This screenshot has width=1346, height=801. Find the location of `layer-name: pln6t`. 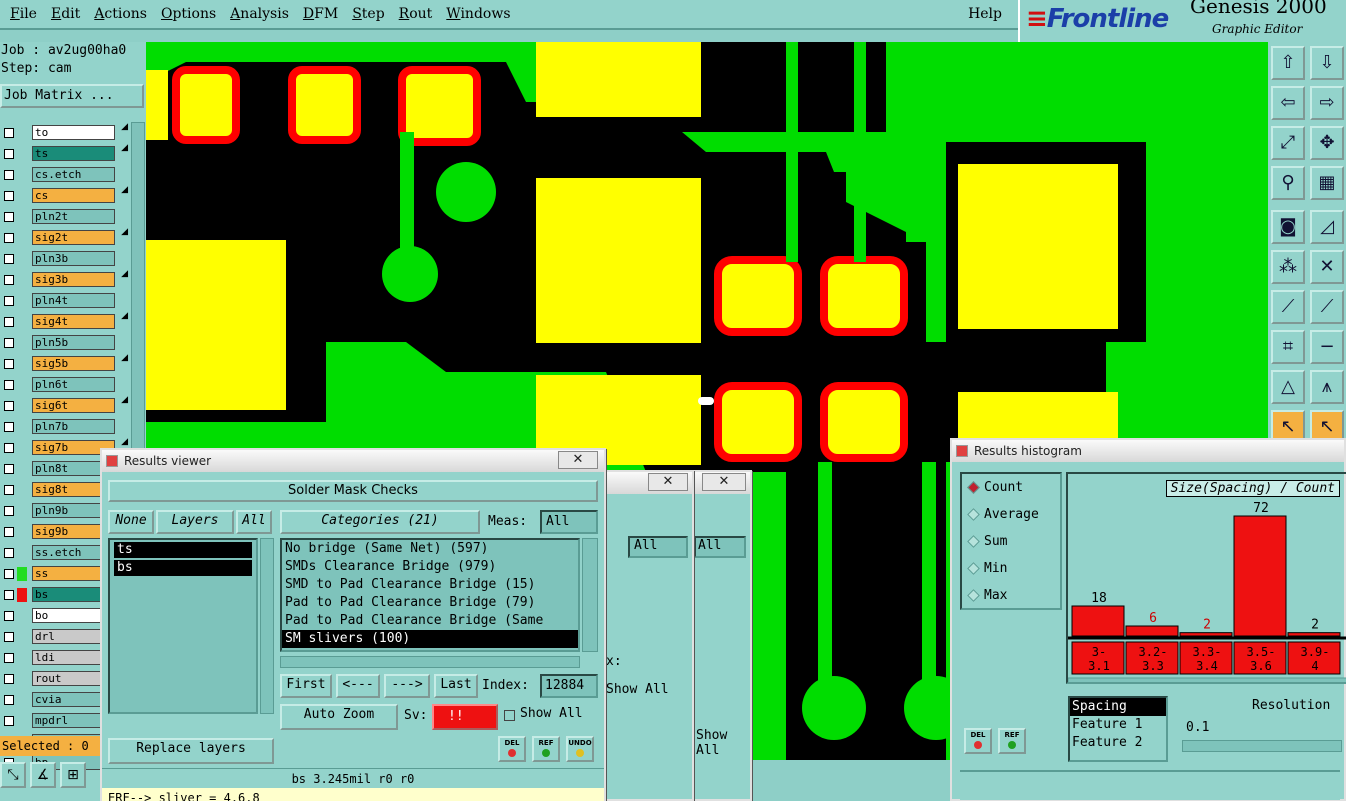

layer-name: pln6t is located at coordinates (73, 384).